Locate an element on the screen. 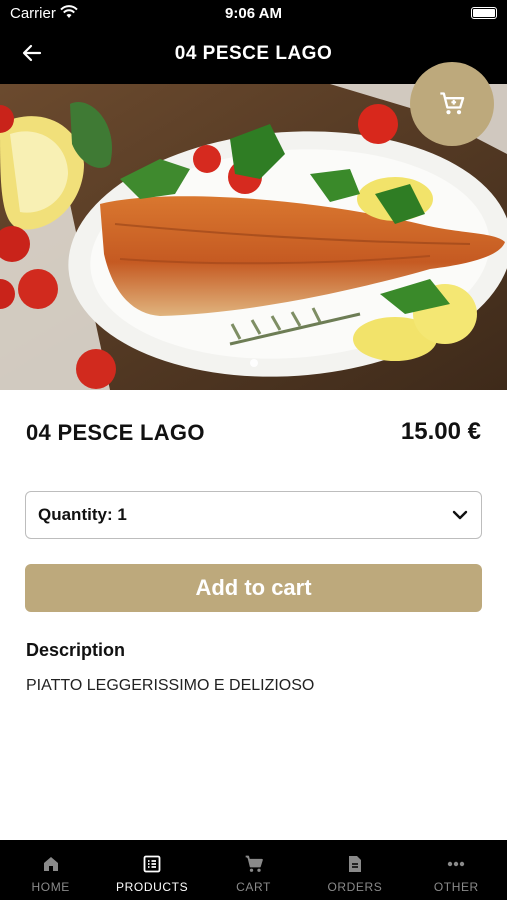  home-icon is located at coordinates (50, 864).